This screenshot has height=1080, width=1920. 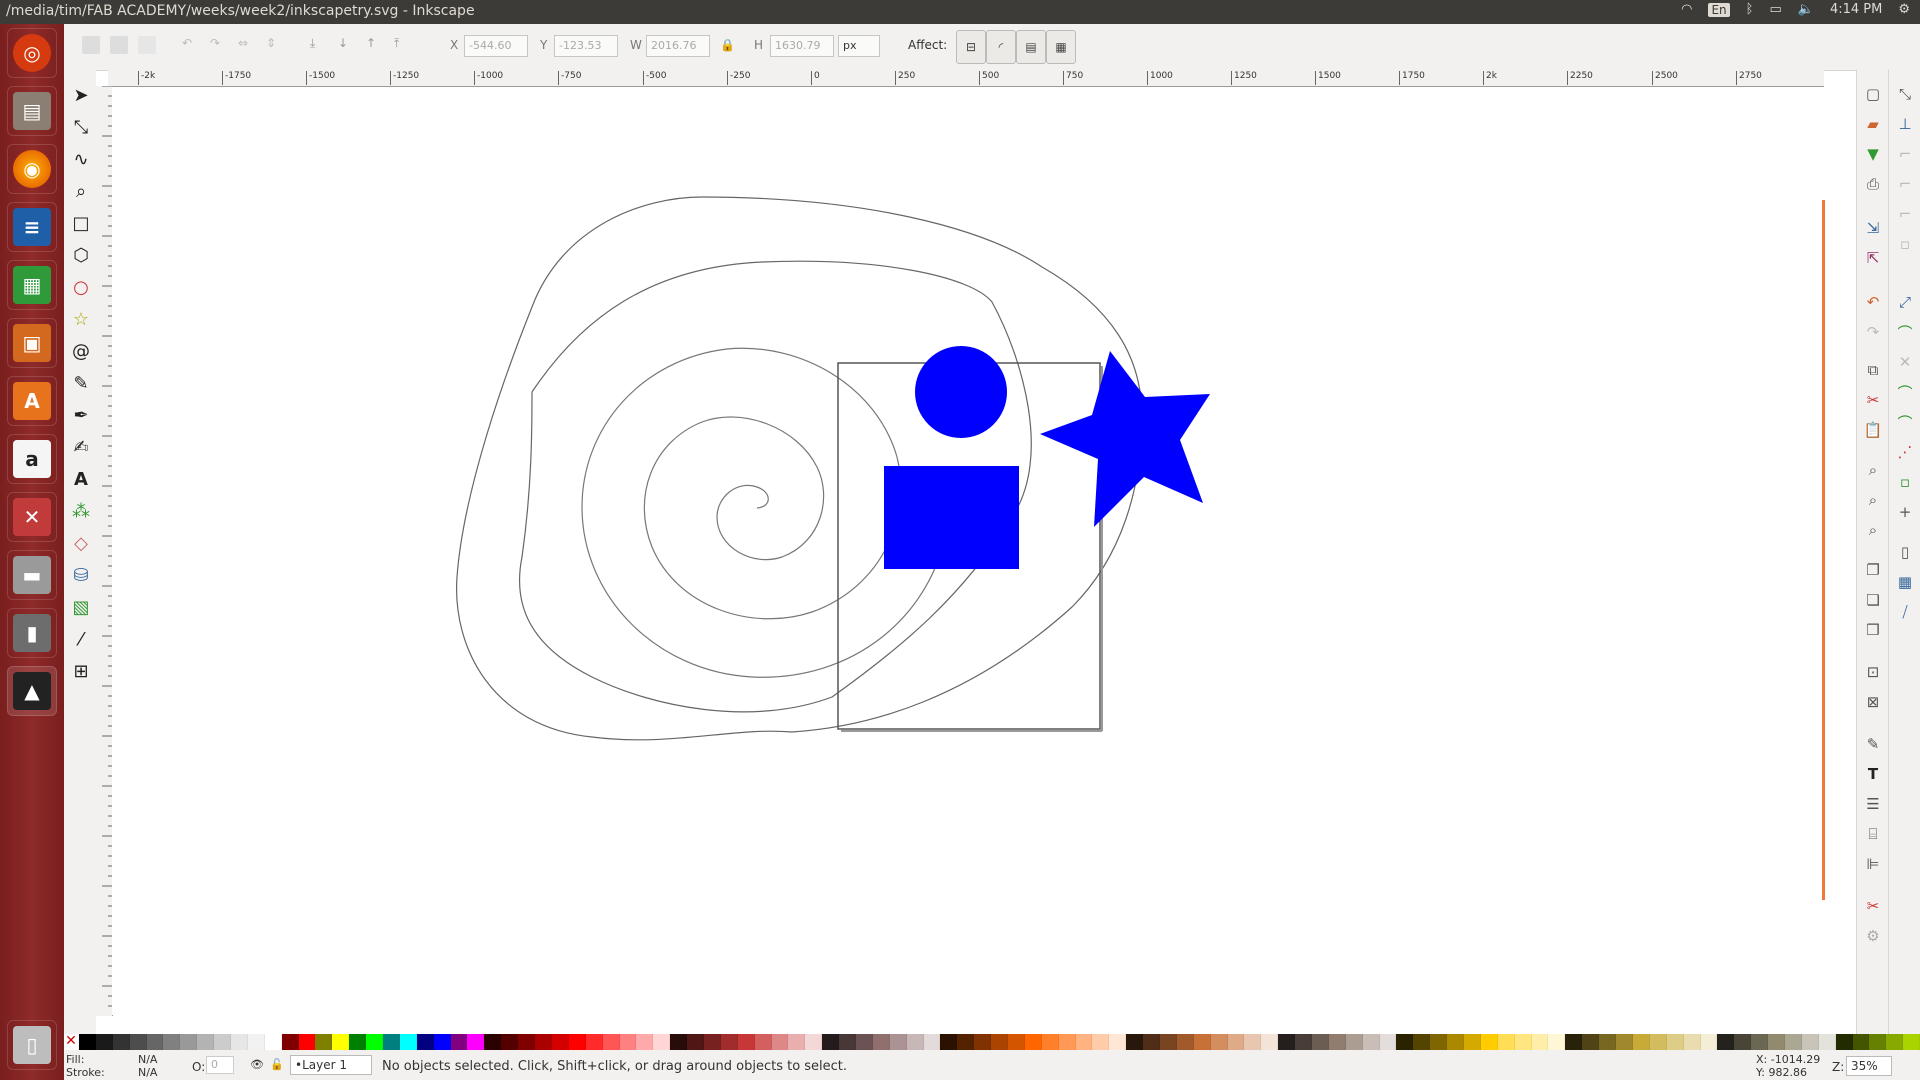 What do you see at coordinates (403, 45) in the screenshot?
I see `raise-to-top-icon: ⤒` at bounding box center [403, 45].